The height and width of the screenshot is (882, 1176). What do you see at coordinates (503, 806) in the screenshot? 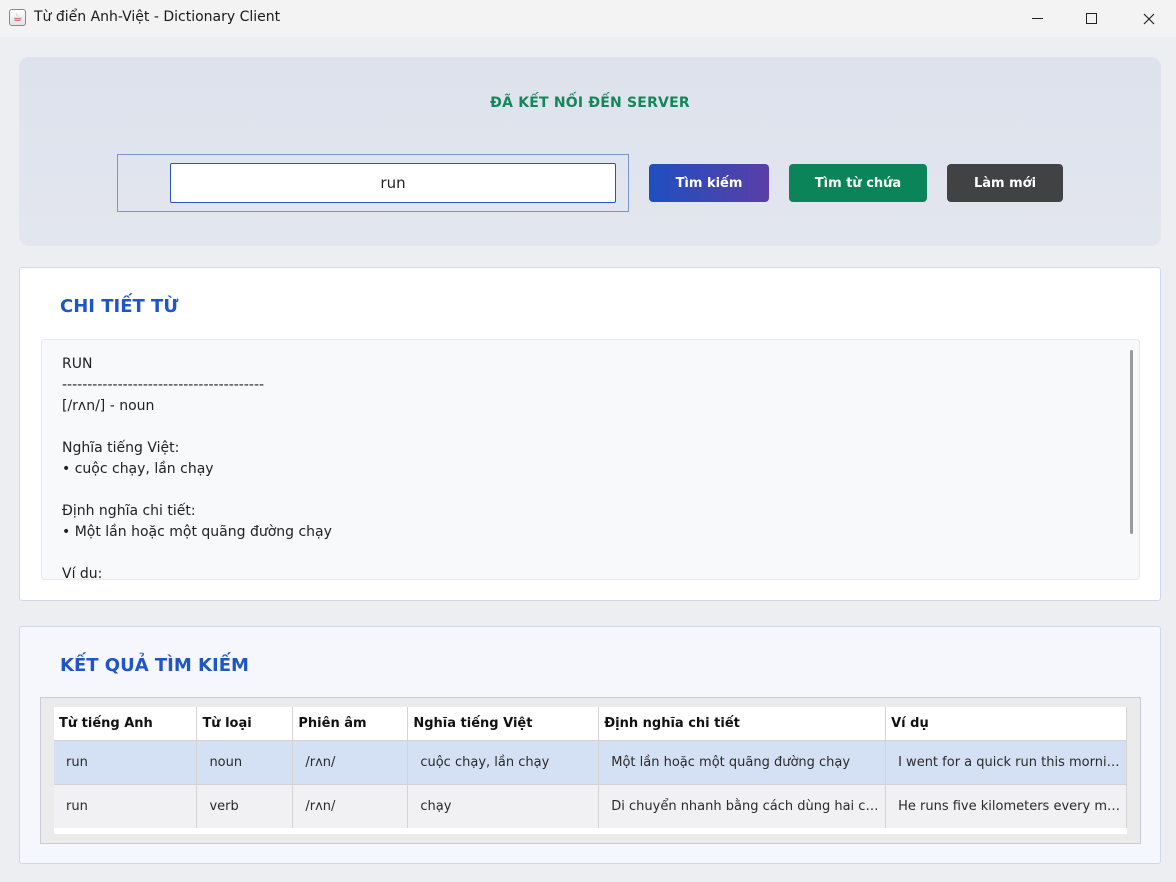
I see `table-cell: chạy` at bounding box center [503, 806].